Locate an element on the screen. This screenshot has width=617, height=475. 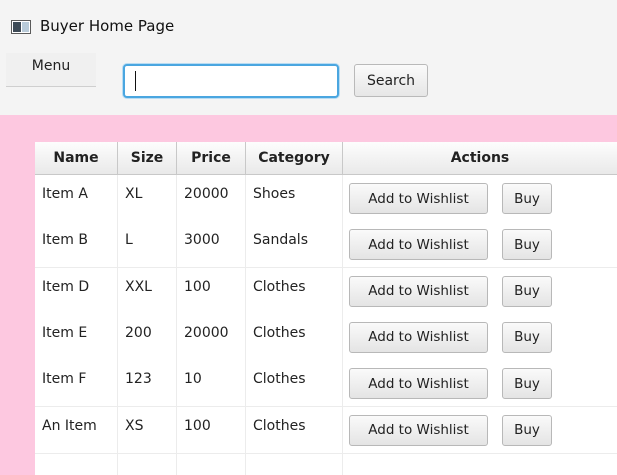
column-header-price: Price is located at coordinates (211, 158).